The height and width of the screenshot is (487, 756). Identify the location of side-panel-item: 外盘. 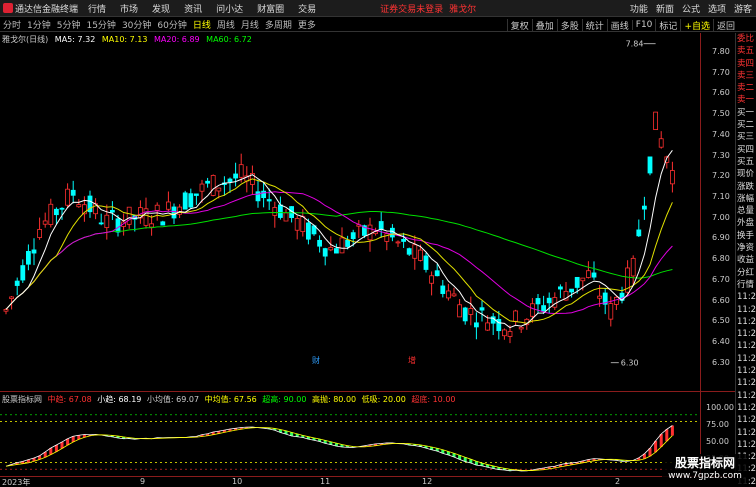
(746, 223).